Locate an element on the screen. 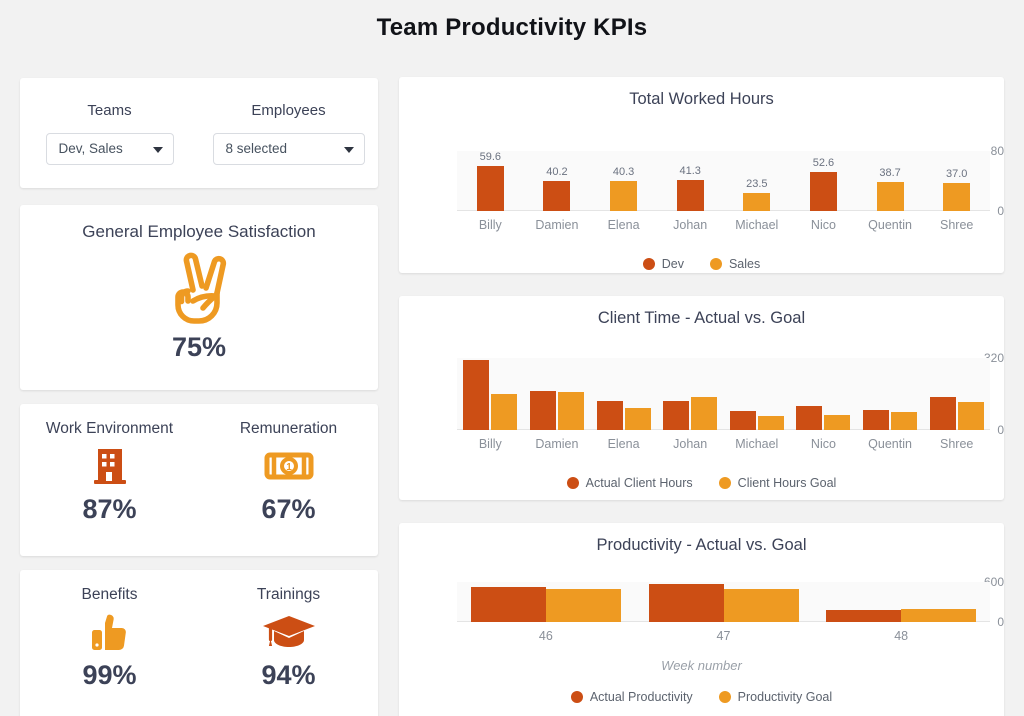  benefits-value: 99% is located at coordinates (109, 675).